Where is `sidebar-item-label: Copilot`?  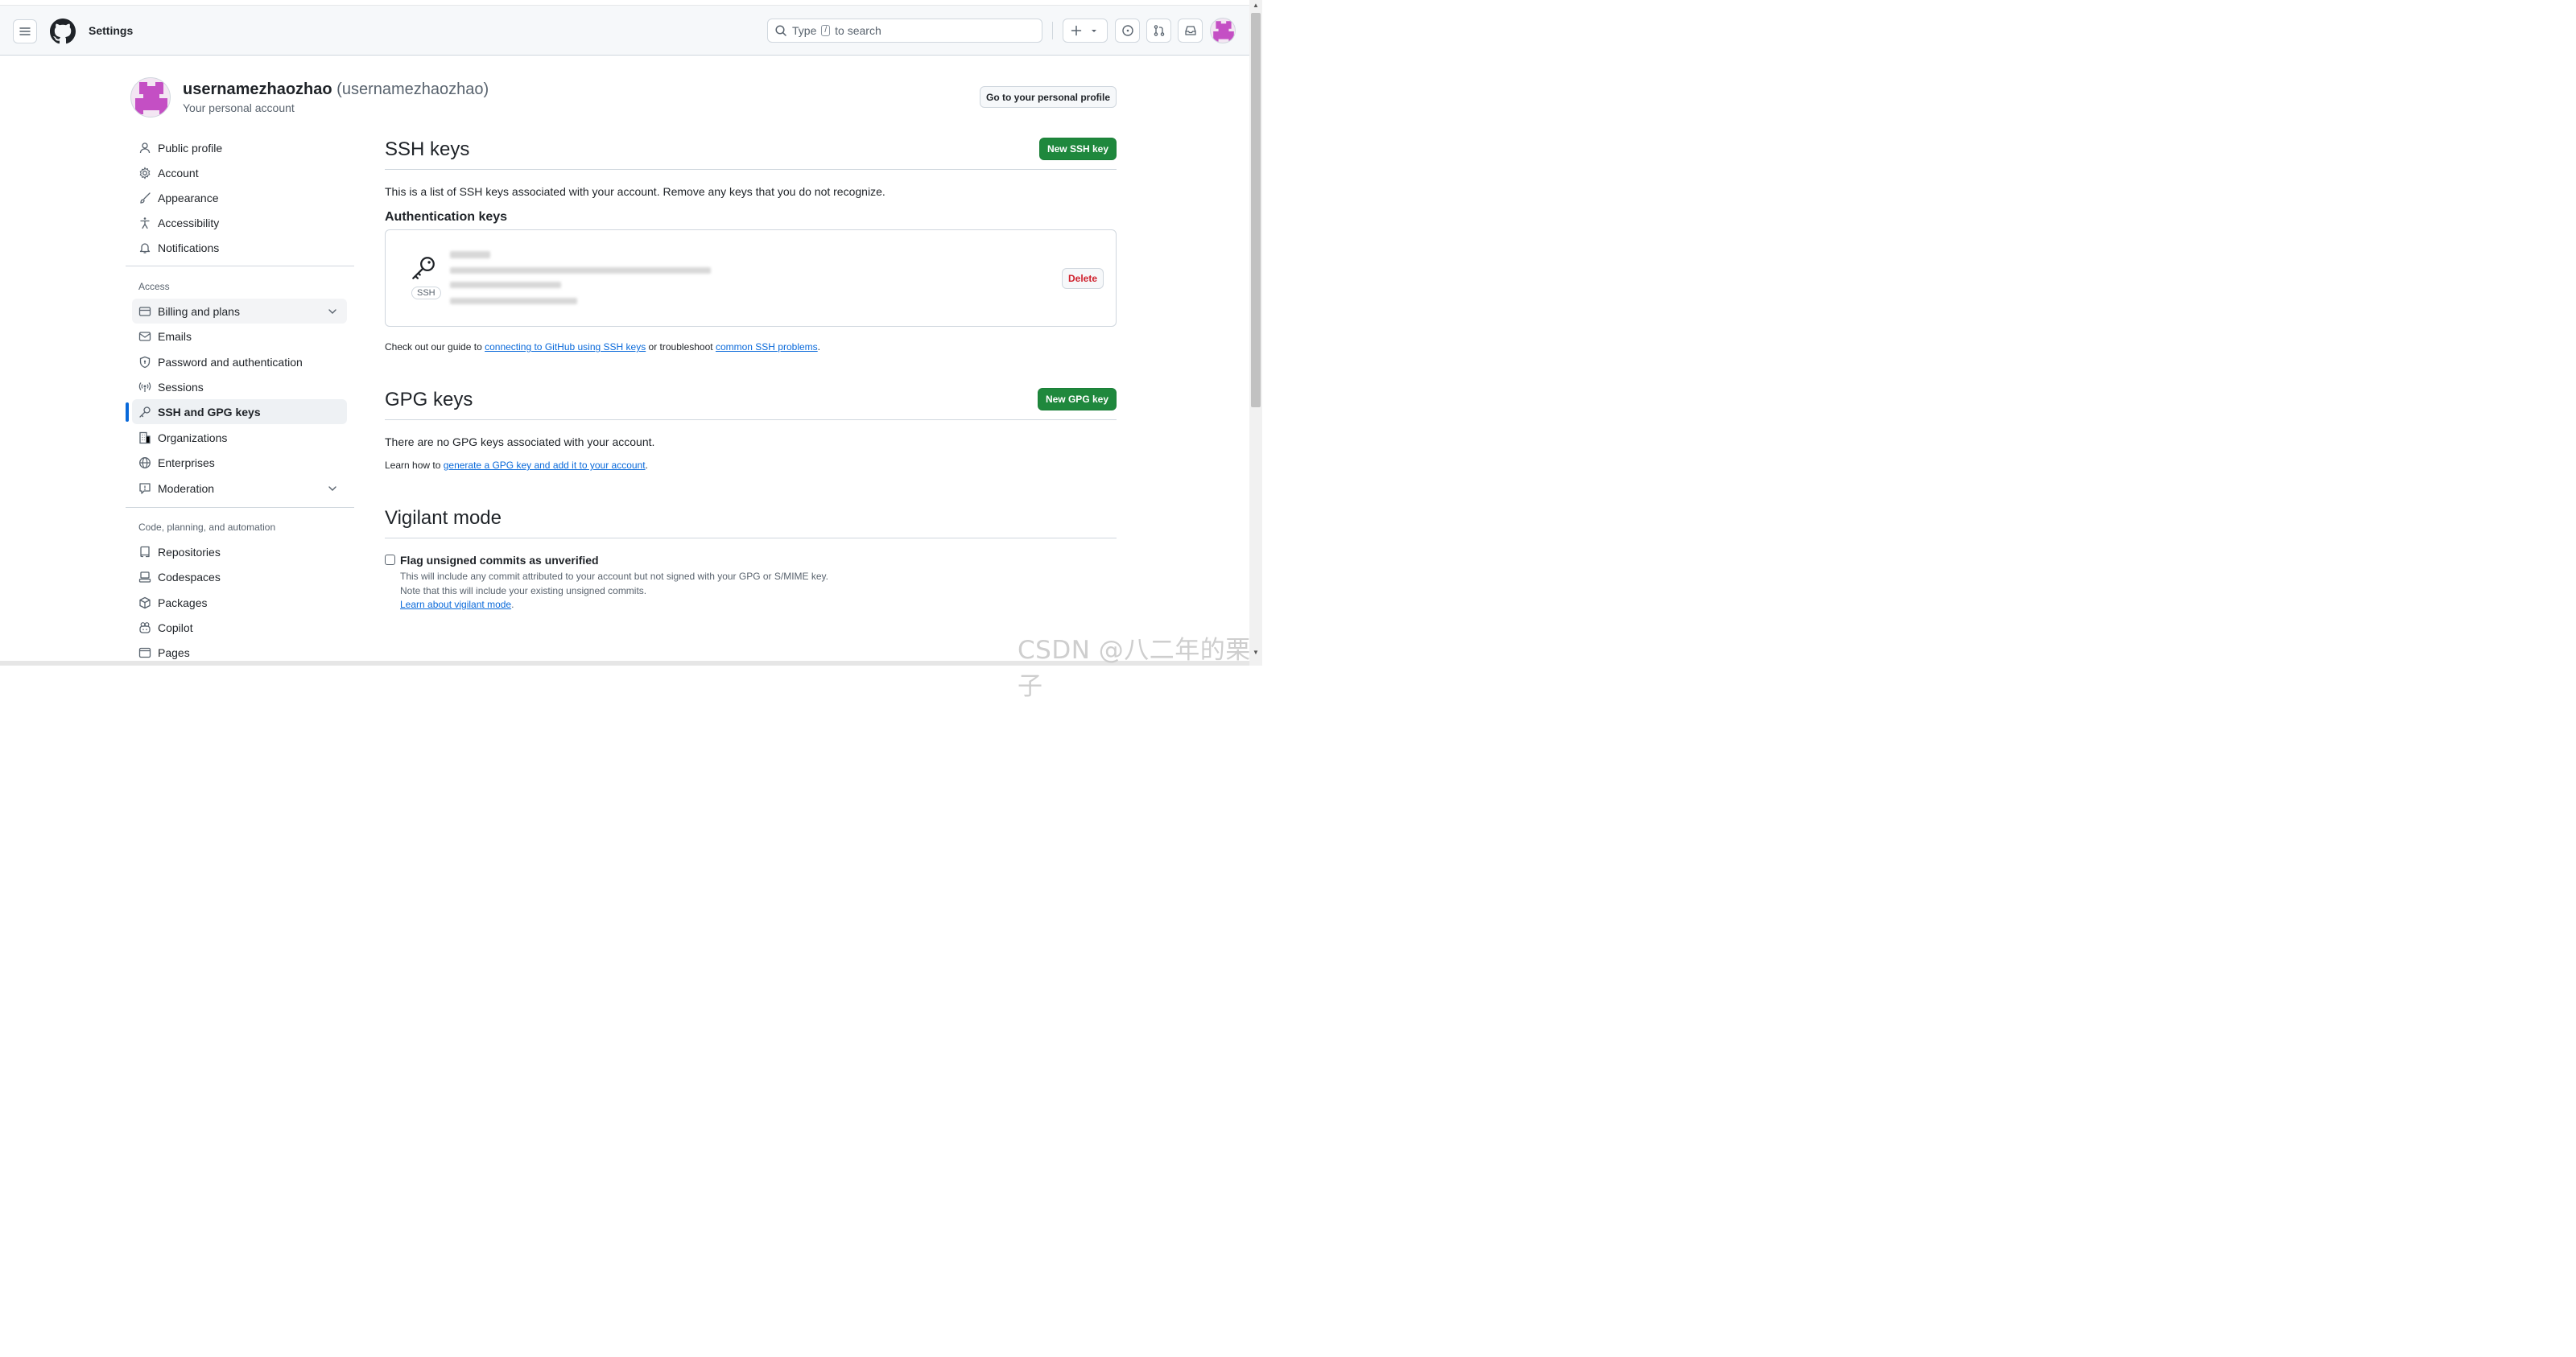
sidebar-item-label: Copilot is located at coordinates (175, 627).